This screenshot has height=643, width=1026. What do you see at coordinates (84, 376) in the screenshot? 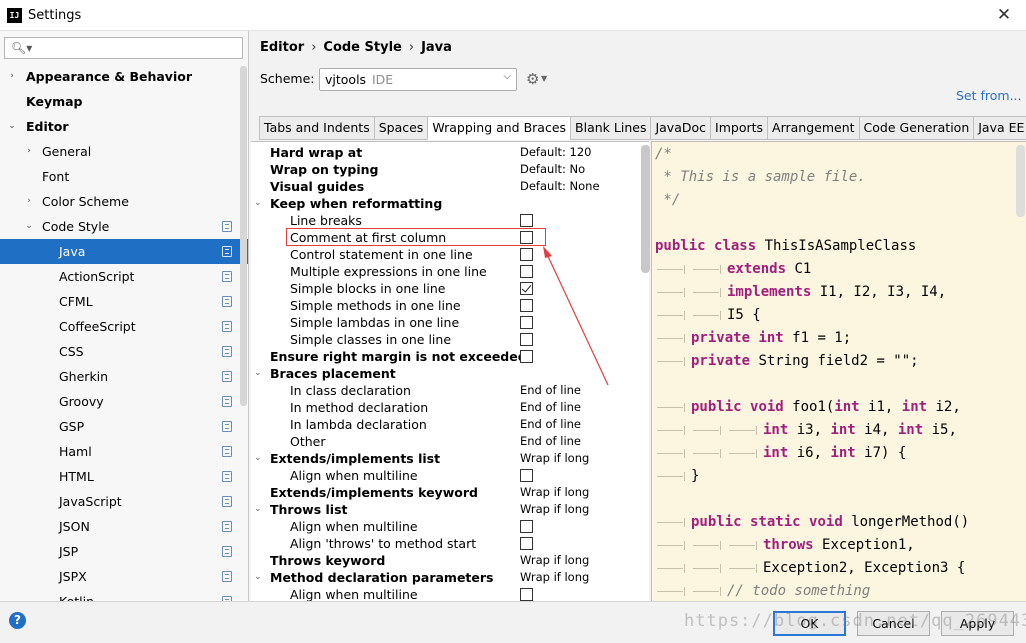
I see `sidebar-item-label: Gherkin` at bounding box center [84, 376].